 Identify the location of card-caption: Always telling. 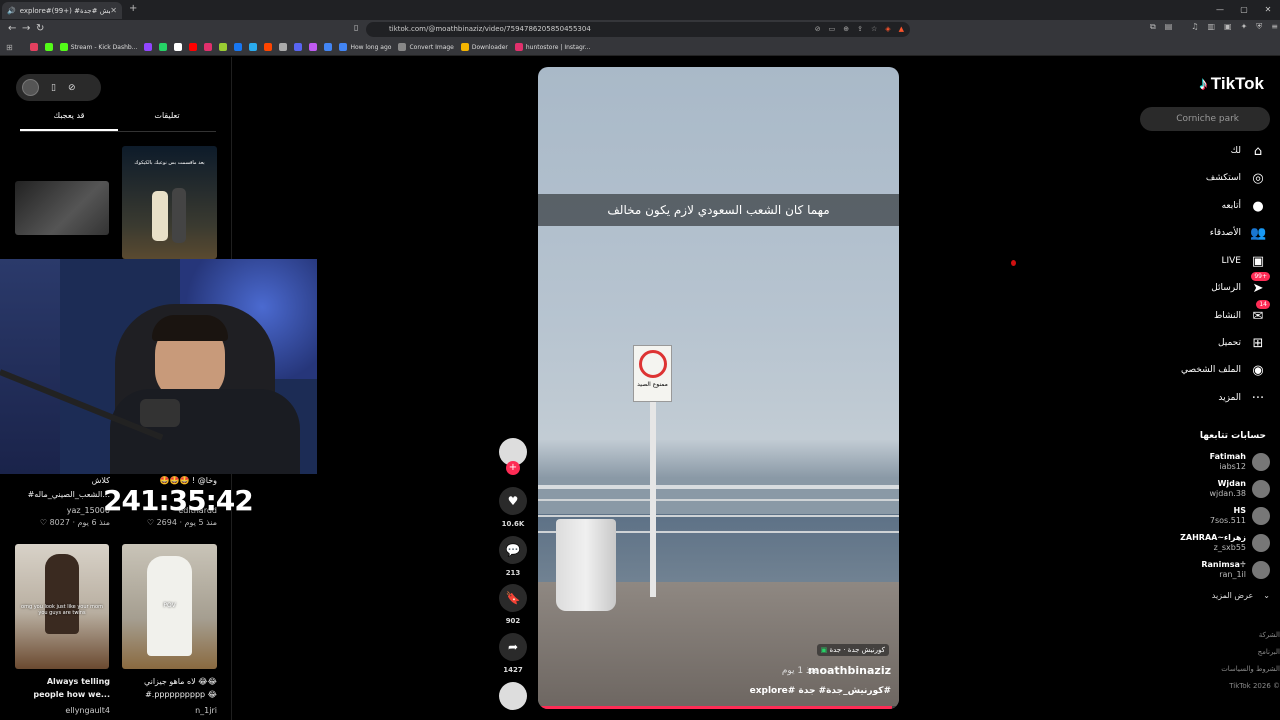
(62, 682).